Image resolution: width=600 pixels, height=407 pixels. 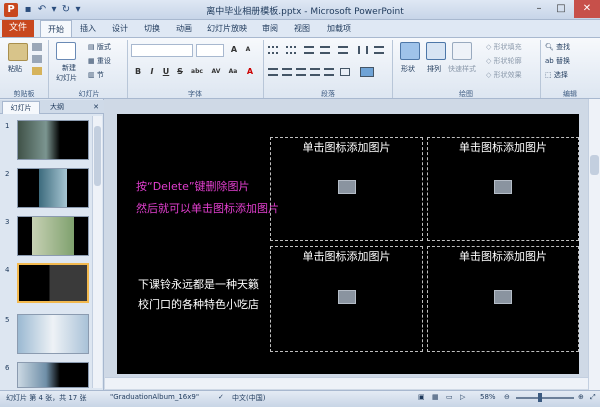 What do you see at coordinates (504, 75) in the screenshot?
I see `shape-effects-button: ◇ 形状效果` at bounding box center [504, 75].